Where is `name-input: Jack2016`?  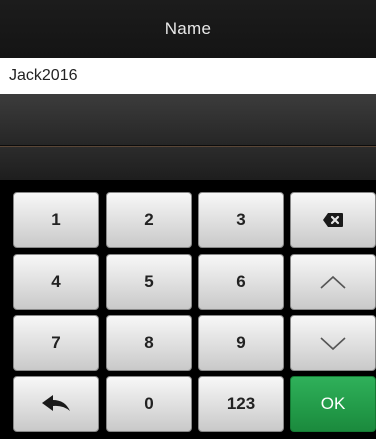 name-input: Jack2016 is located at coordinates (188, 76).